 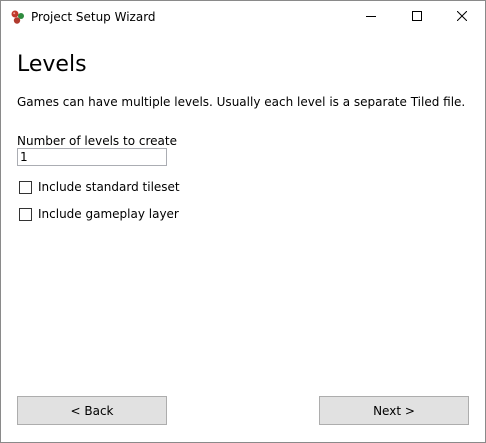 I want to click on next-button: Next >, so click(x=394, y=410).